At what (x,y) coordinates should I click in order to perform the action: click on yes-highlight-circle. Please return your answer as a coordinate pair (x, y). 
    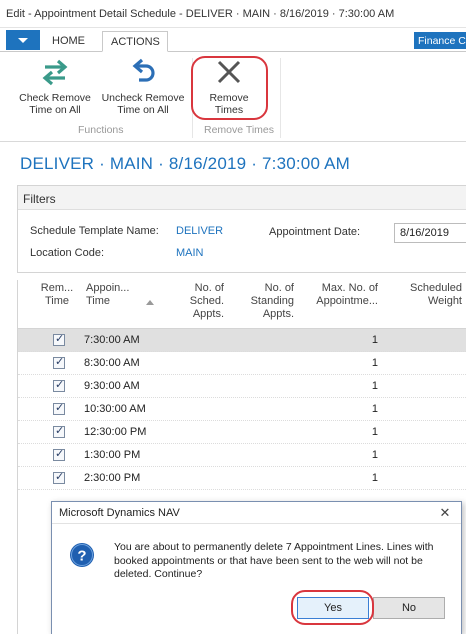
    Looking at the image, I should click on (332, 607).